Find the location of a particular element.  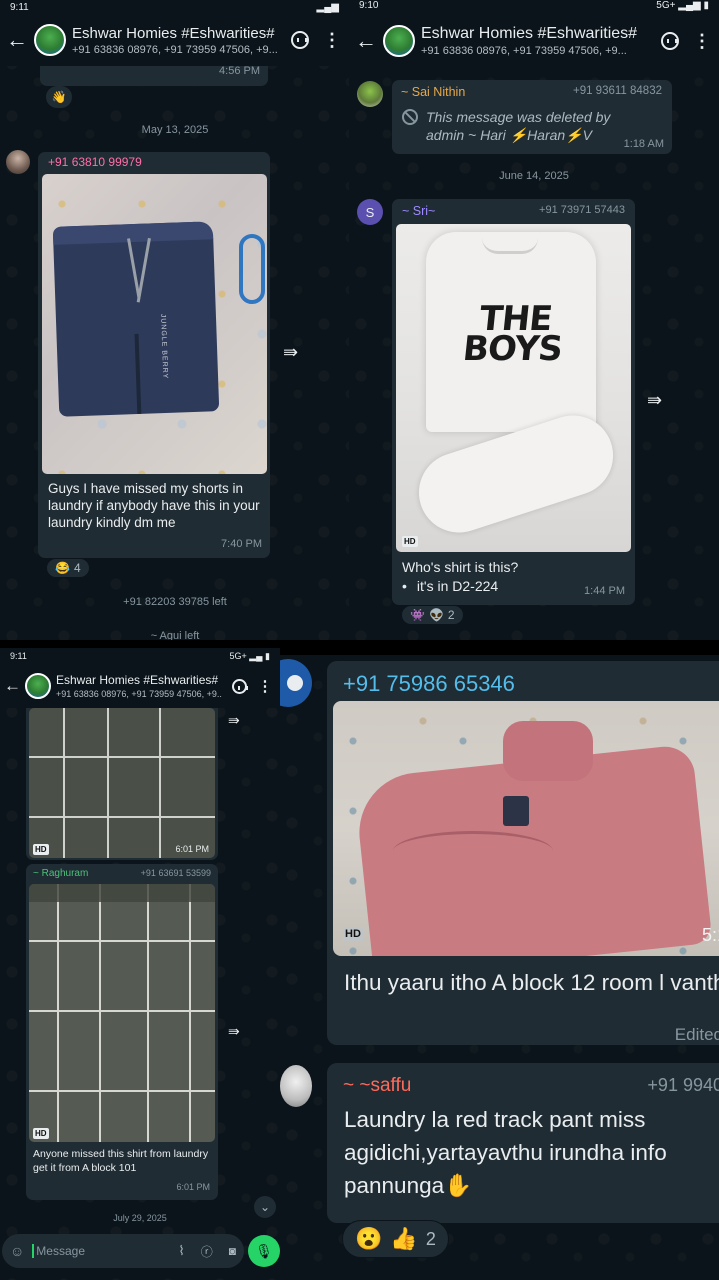

status-bar: 9:10 5G+ ▂▄▆ ▮ is located at coordinates (534, 5).